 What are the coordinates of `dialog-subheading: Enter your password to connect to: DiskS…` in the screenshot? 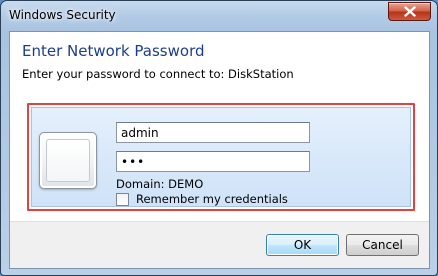 It's located at (158, 74).